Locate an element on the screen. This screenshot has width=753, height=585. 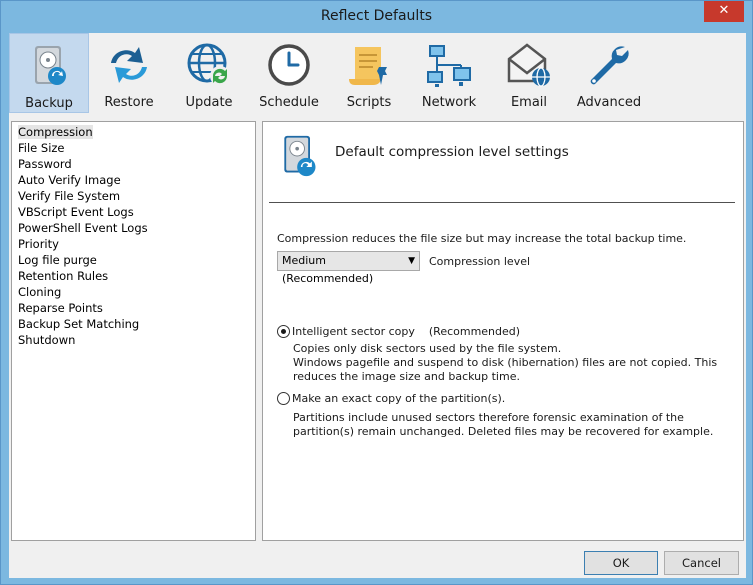
panel-divider is located at coordinates (502, 202).